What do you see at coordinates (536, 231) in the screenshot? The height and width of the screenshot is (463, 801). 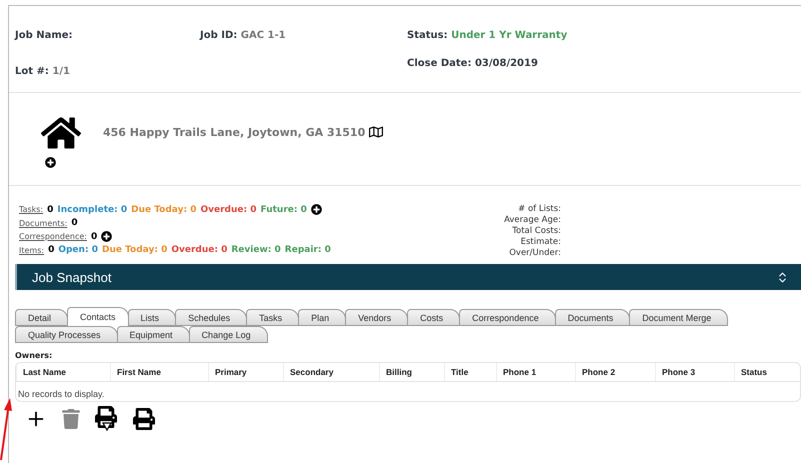 I see `metric-label: Total Costs:` at bounding box center [536, 231].